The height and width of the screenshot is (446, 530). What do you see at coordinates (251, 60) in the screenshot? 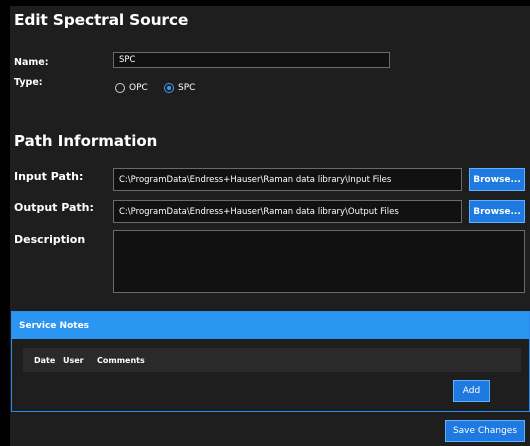
I see `name-field: SPC` at bounding box center [251, 60].